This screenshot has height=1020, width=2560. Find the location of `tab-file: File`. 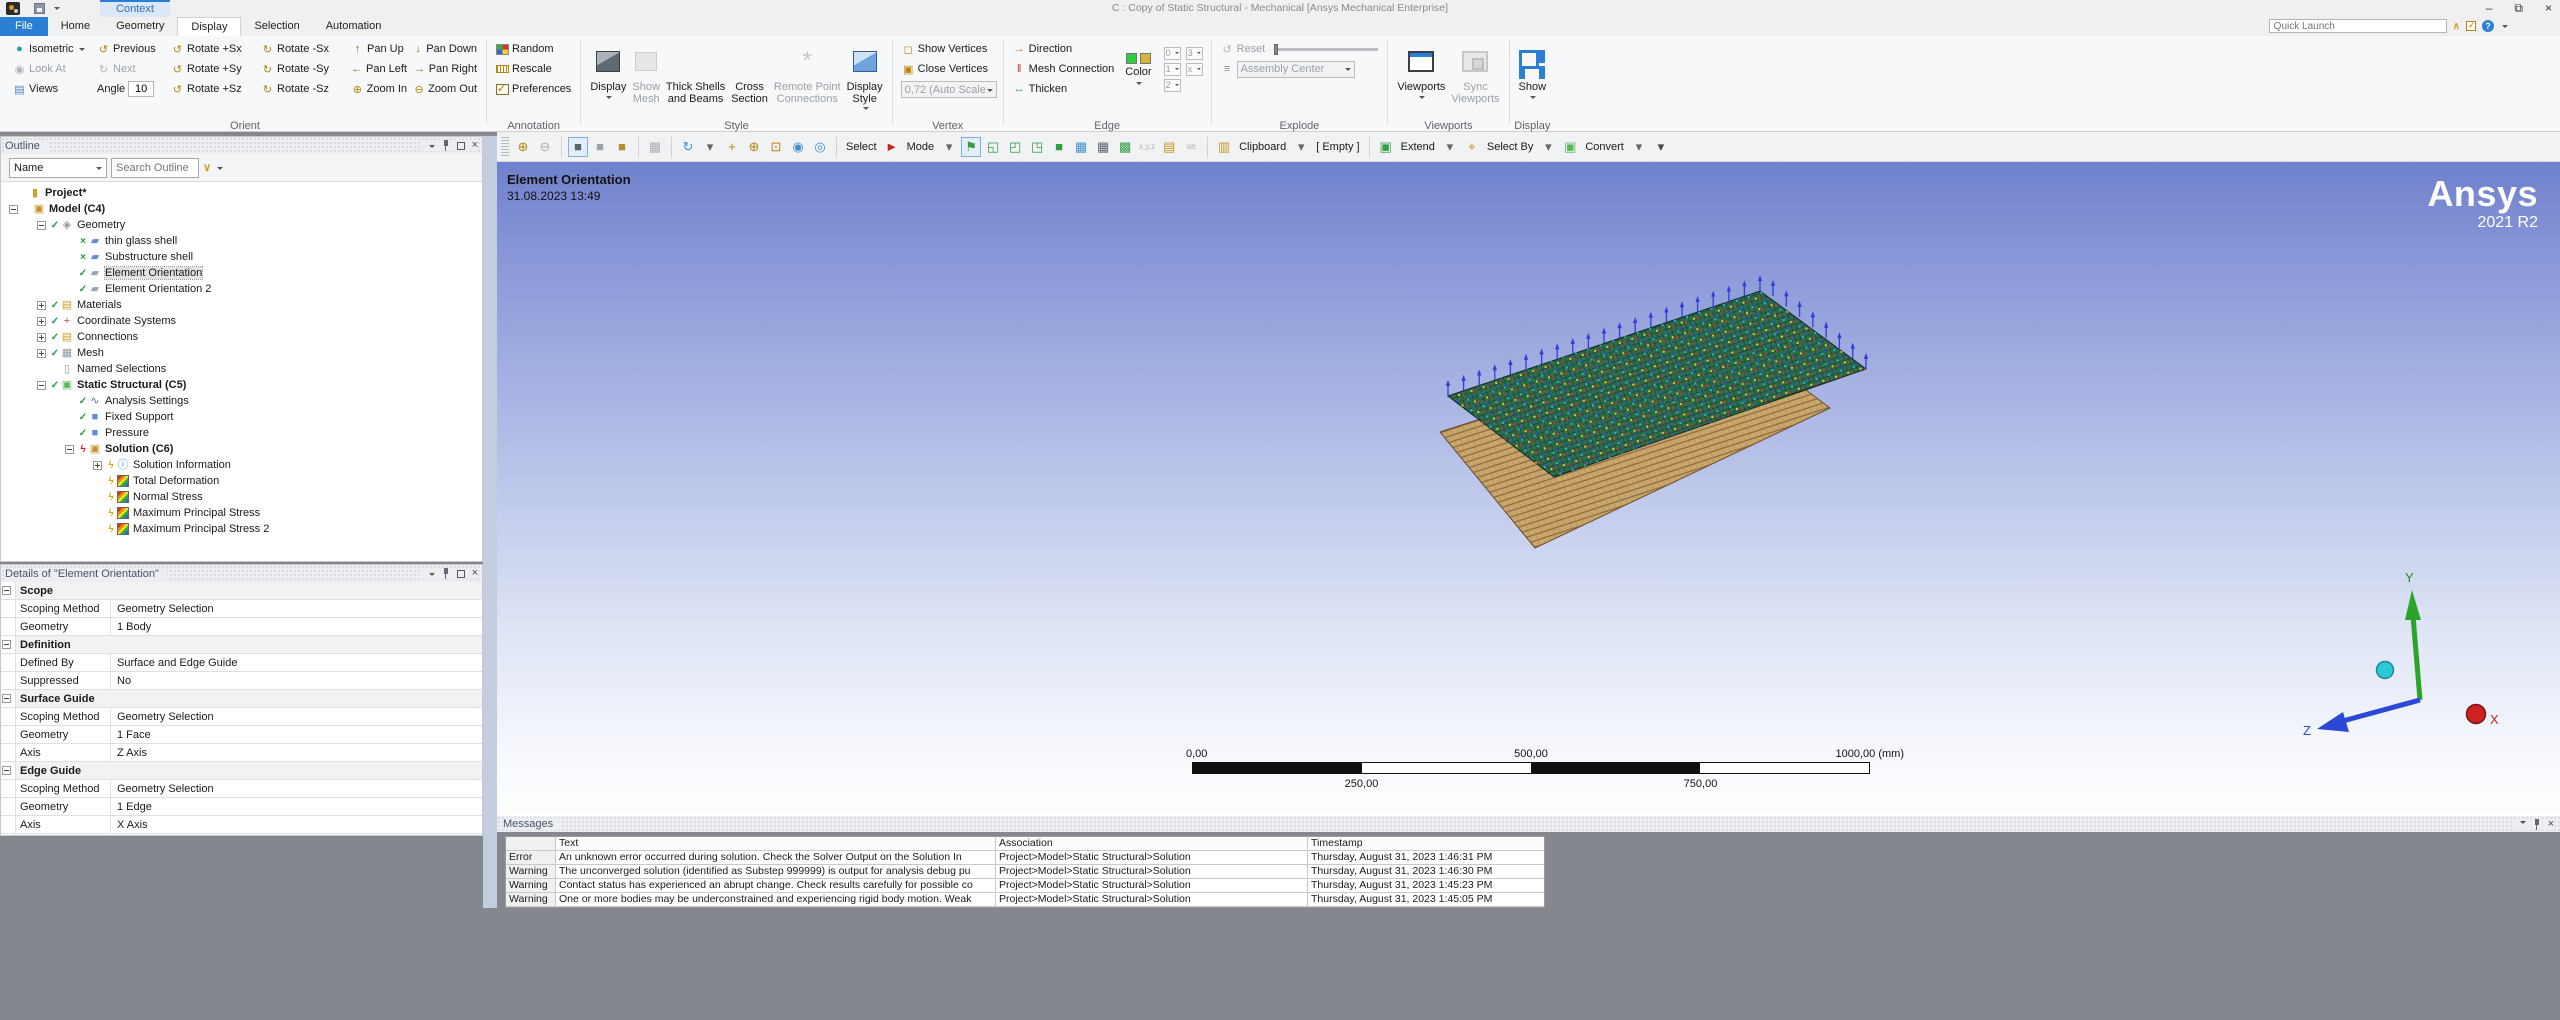

tab-file: File is located at coordinates (24, 26).